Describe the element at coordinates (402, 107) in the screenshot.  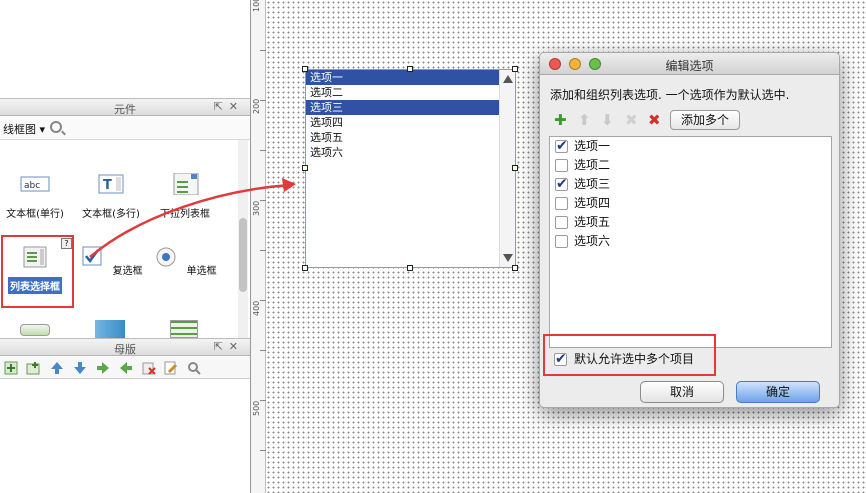
I see `list-item: 选项三` at that location.